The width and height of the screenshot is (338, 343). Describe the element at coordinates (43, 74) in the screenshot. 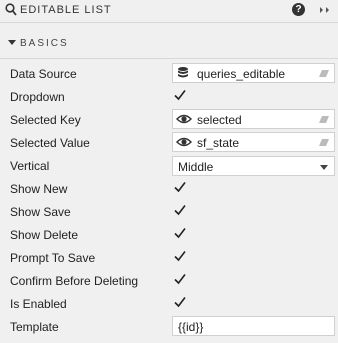

I see `property-label: Data Source` at that location.